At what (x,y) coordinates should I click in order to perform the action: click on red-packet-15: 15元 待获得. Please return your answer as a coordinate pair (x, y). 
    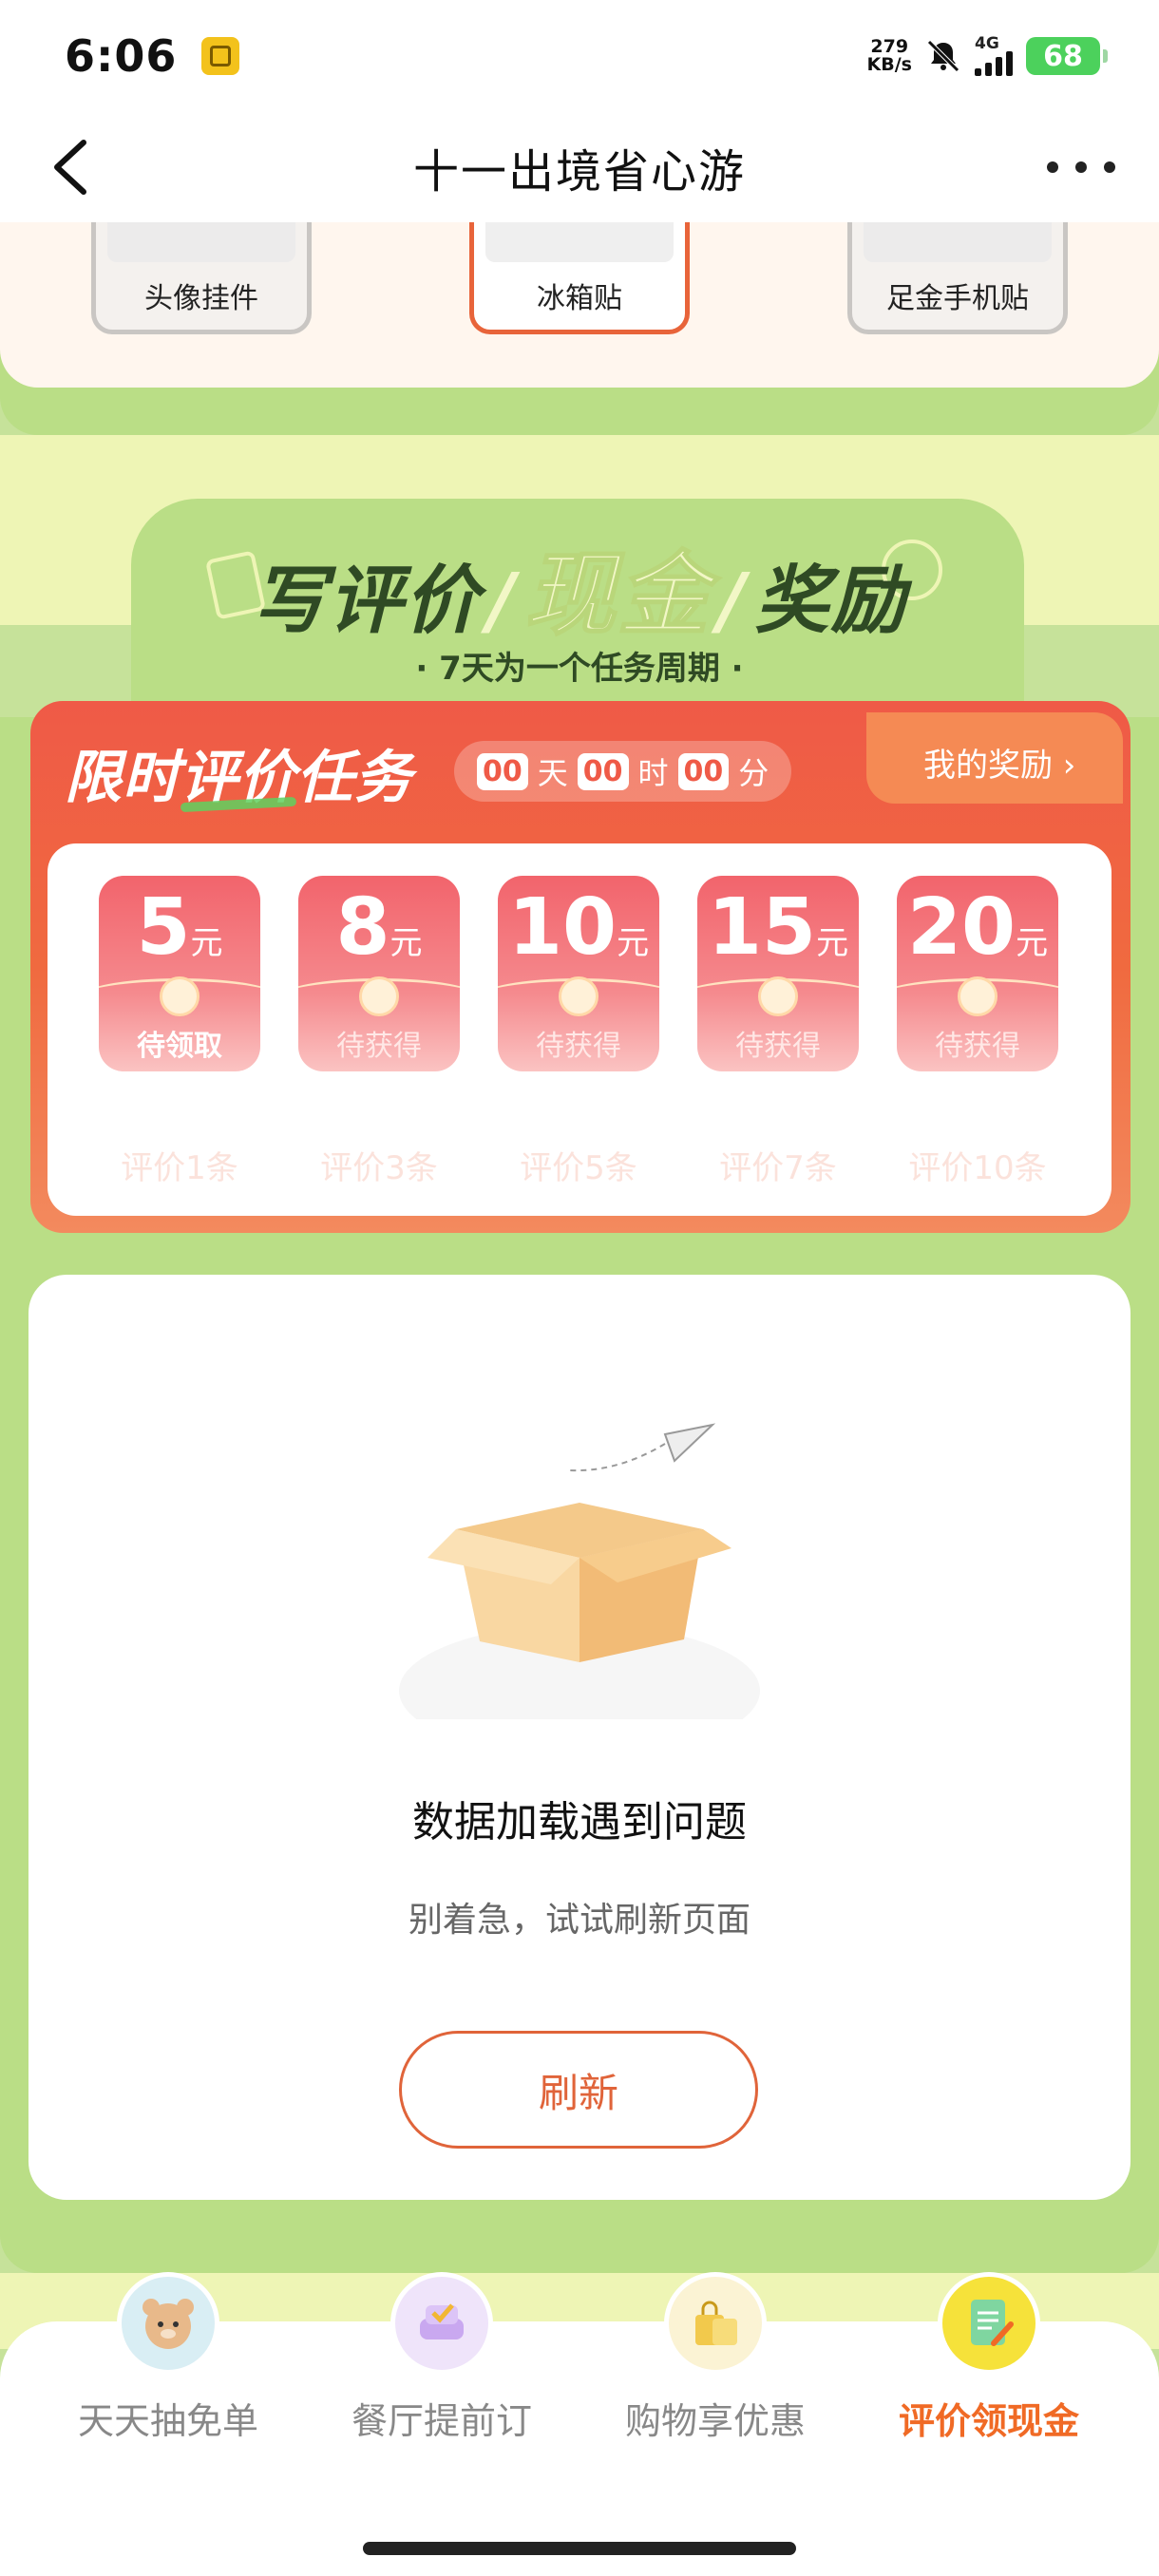
    Looking at the image, I should click on (778, 973).